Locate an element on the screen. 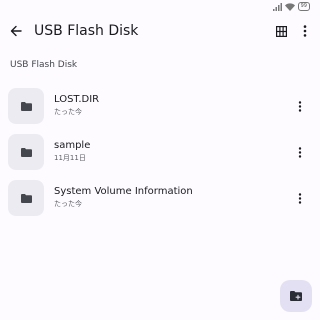 This screenshot has height=320, width=320. new-folder-icon is located at coordinates (296, 296).